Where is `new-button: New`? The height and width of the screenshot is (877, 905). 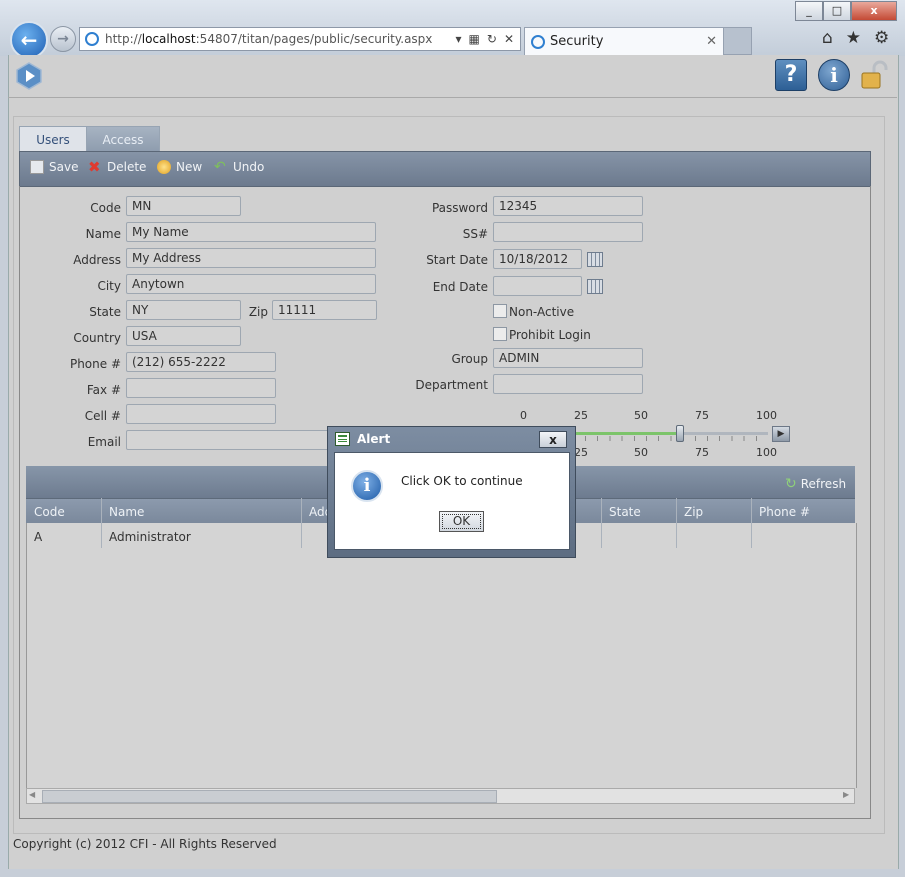 new-button: New is located at coordinates (179, 167).